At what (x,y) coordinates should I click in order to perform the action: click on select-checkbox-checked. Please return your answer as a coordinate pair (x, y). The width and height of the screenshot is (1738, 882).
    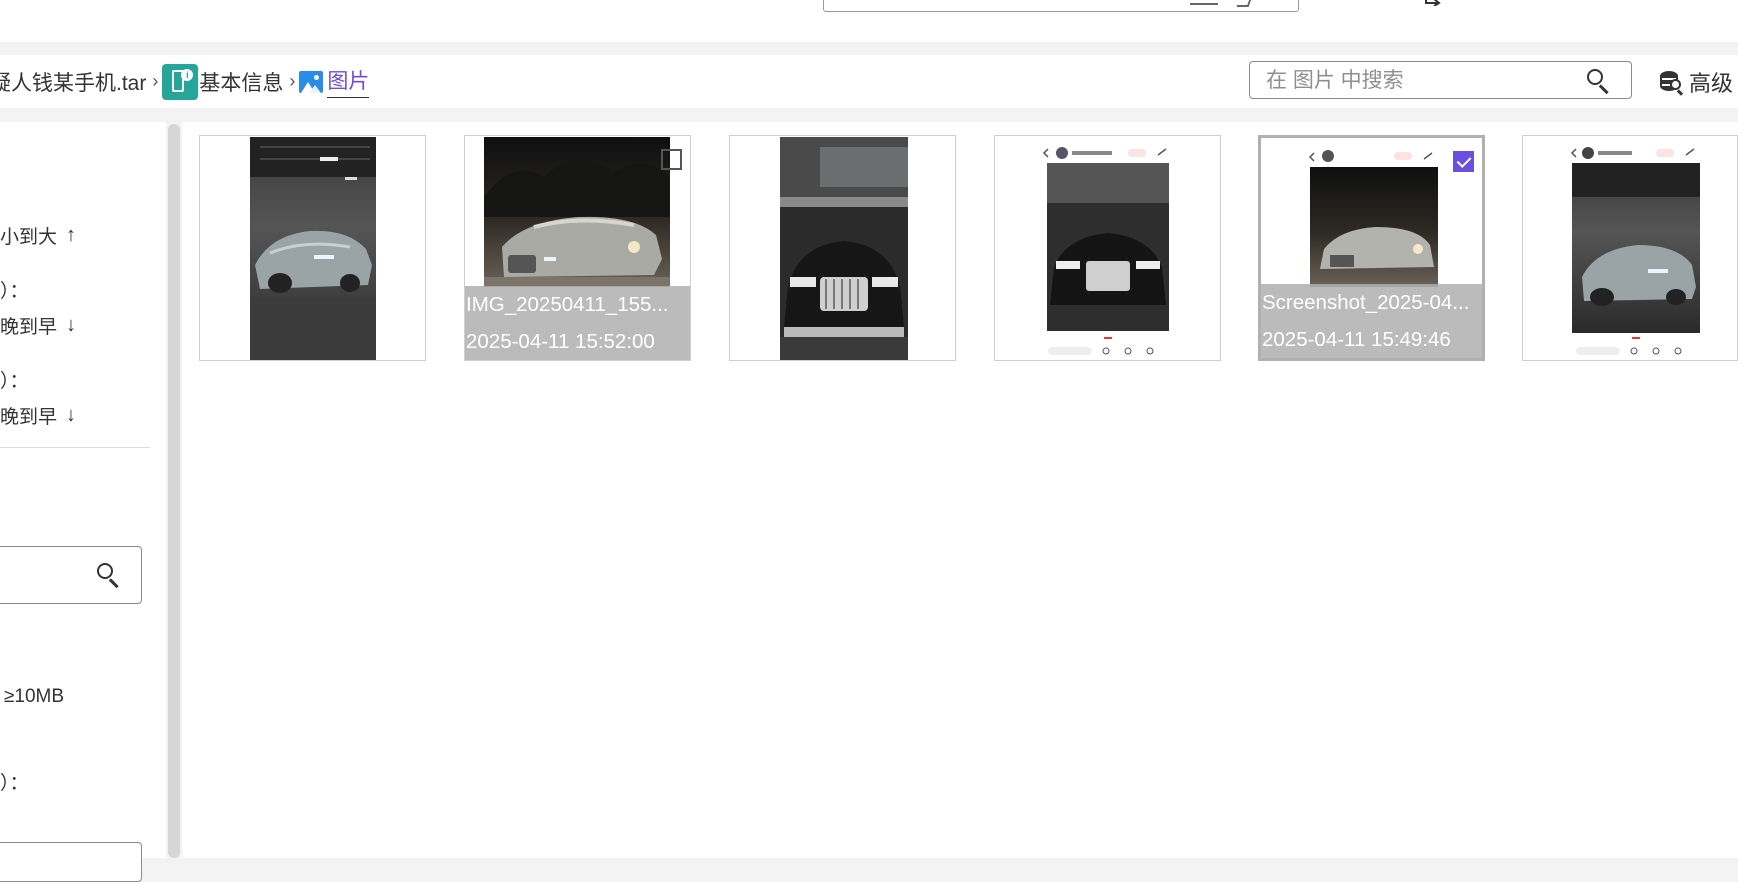
    Looking at the image, I should click on (1463, 161).